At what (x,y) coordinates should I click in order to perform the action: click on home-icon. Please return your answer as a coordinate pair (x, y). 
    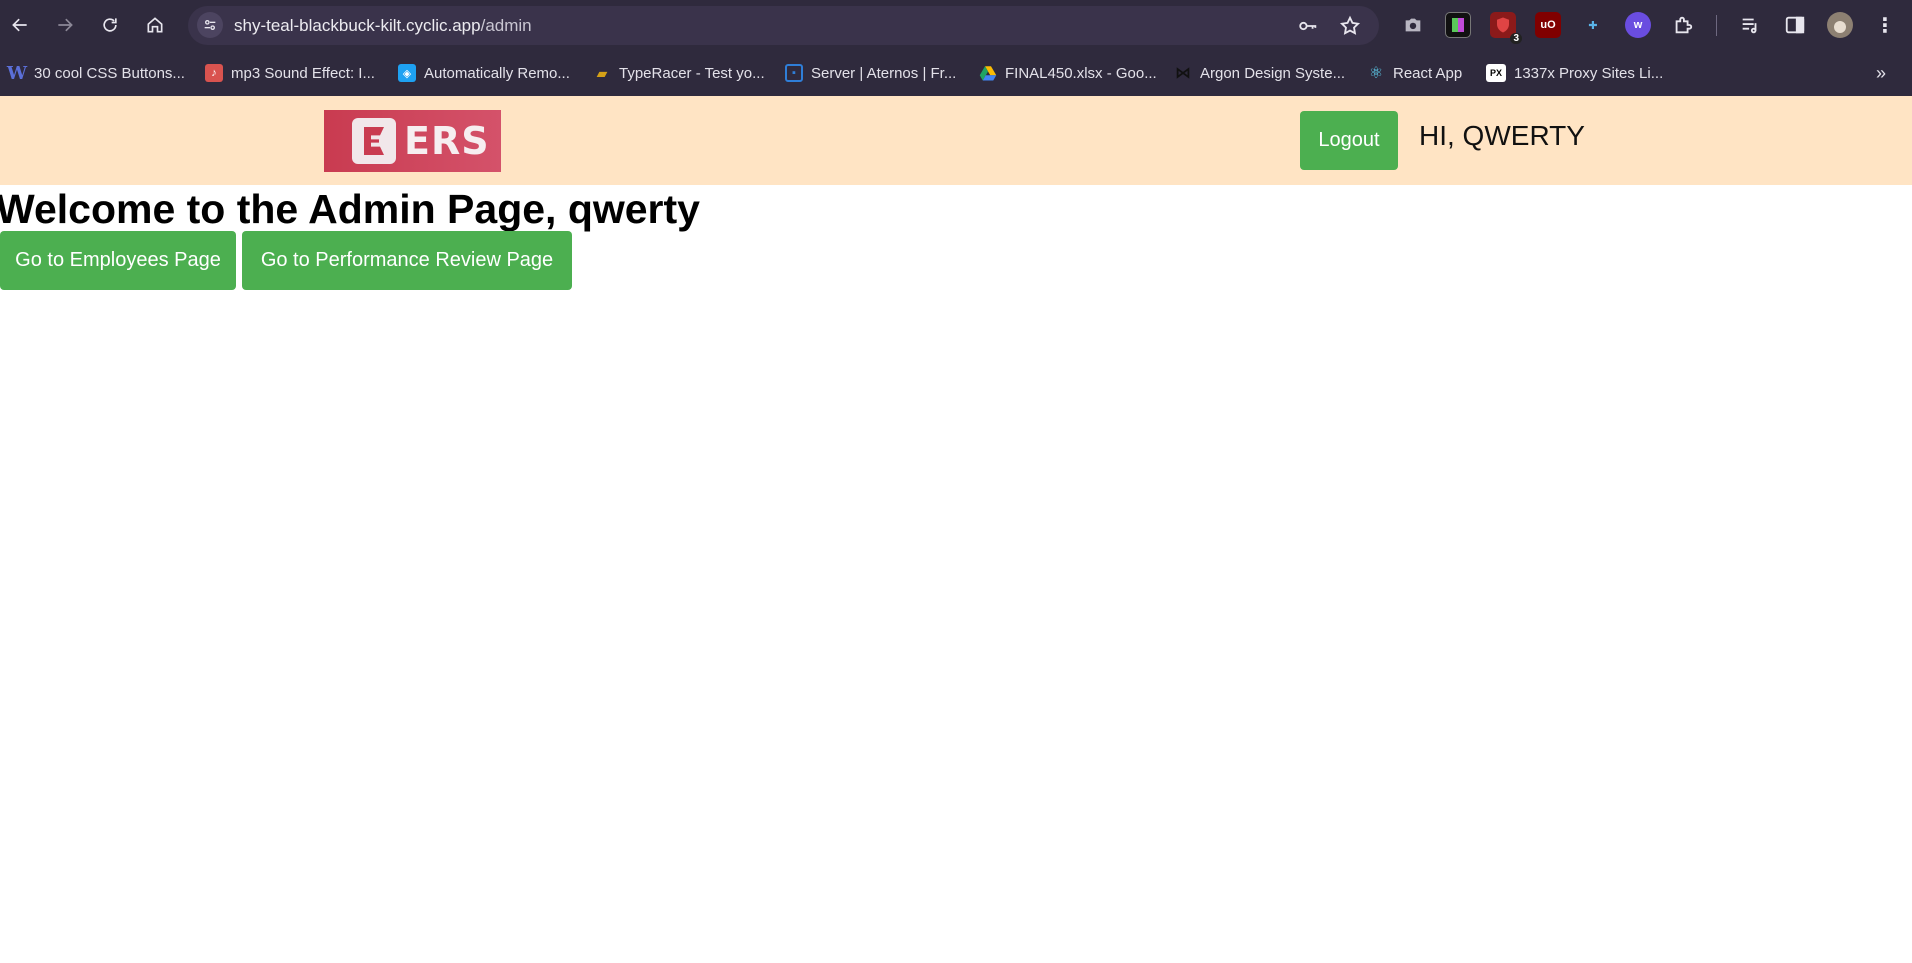
    Looking at the image, I should click on (155, 25).